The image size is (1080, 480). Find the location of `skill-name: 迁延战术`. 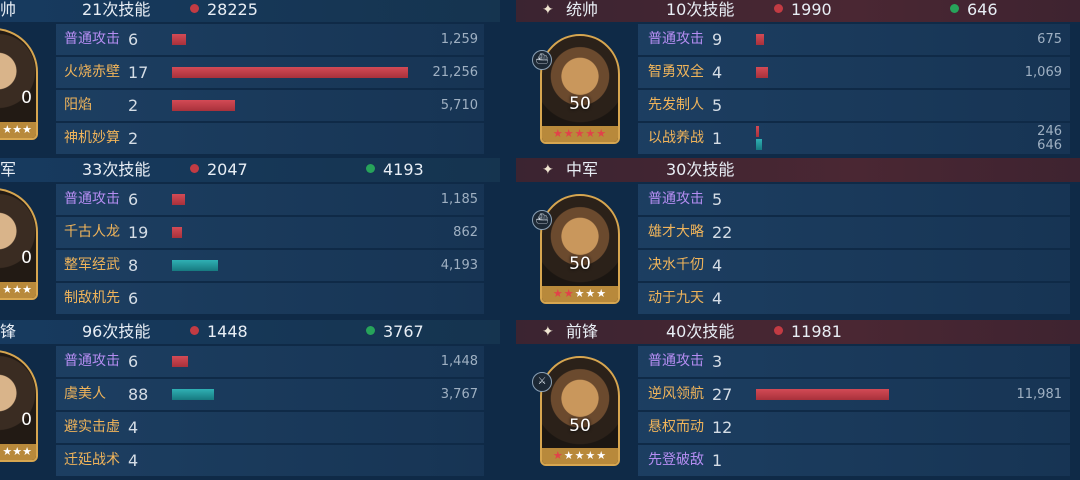

skill-name: 迁延战术 is located at coordinates (92, 460).